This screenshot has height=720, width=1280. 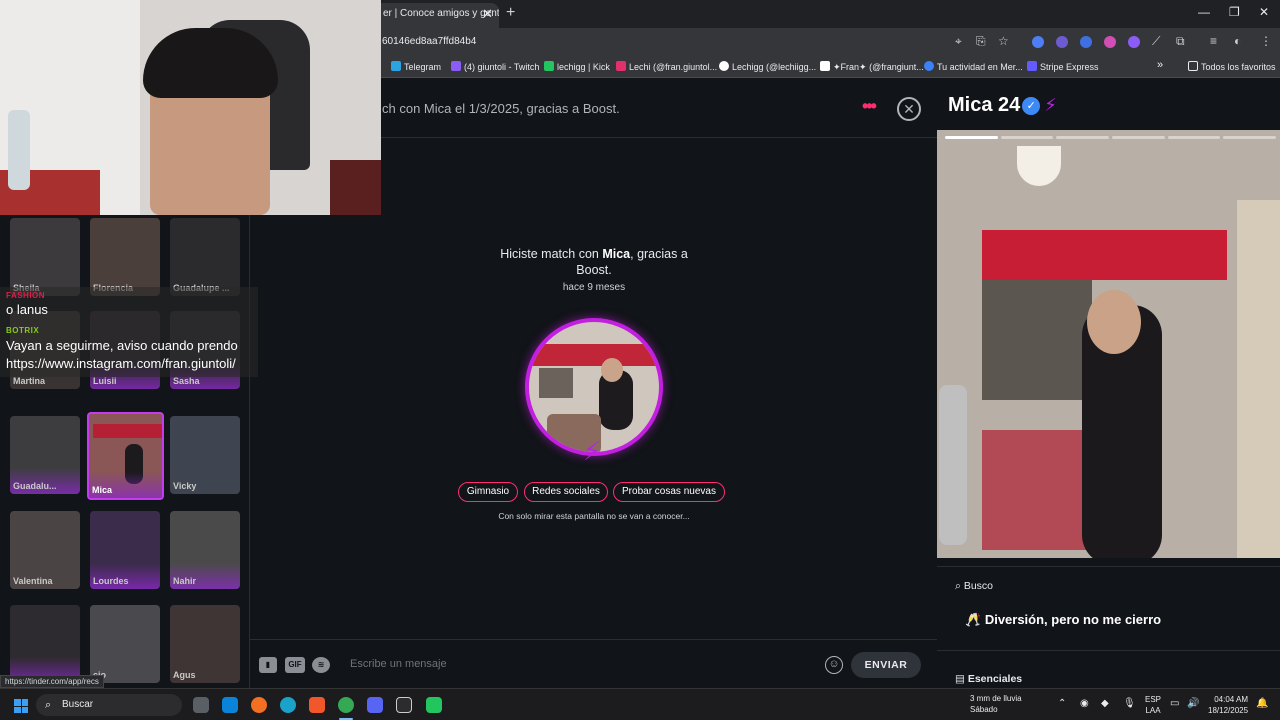 What do you see at coordinates (1062, 703) in the screenshot?
I see `tray-chevron-icon: ⌃` at bounding box center [1062, 703].